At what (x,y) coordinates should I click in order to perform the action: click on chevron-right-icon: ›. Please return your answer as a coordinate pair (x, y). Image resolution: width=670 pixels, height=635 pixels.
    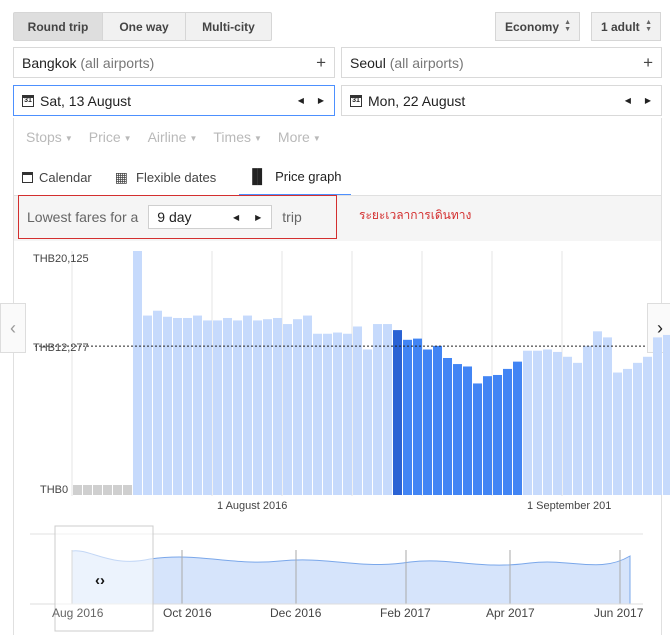
    Looking at the image, I should click on (660, 327).